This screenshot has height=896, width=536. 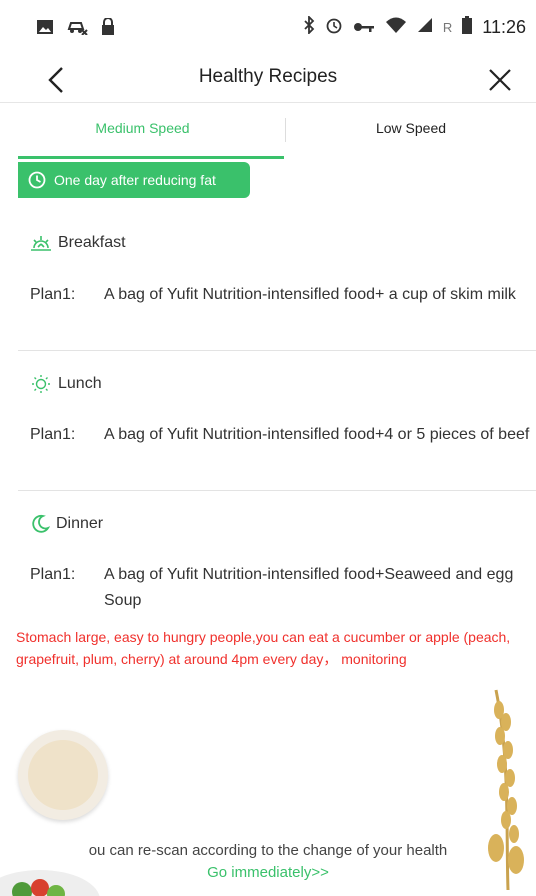 What do you see at coordinates (41, 523) in the screenshot?
I see `moon-icon` at bounding box center [41, 523].